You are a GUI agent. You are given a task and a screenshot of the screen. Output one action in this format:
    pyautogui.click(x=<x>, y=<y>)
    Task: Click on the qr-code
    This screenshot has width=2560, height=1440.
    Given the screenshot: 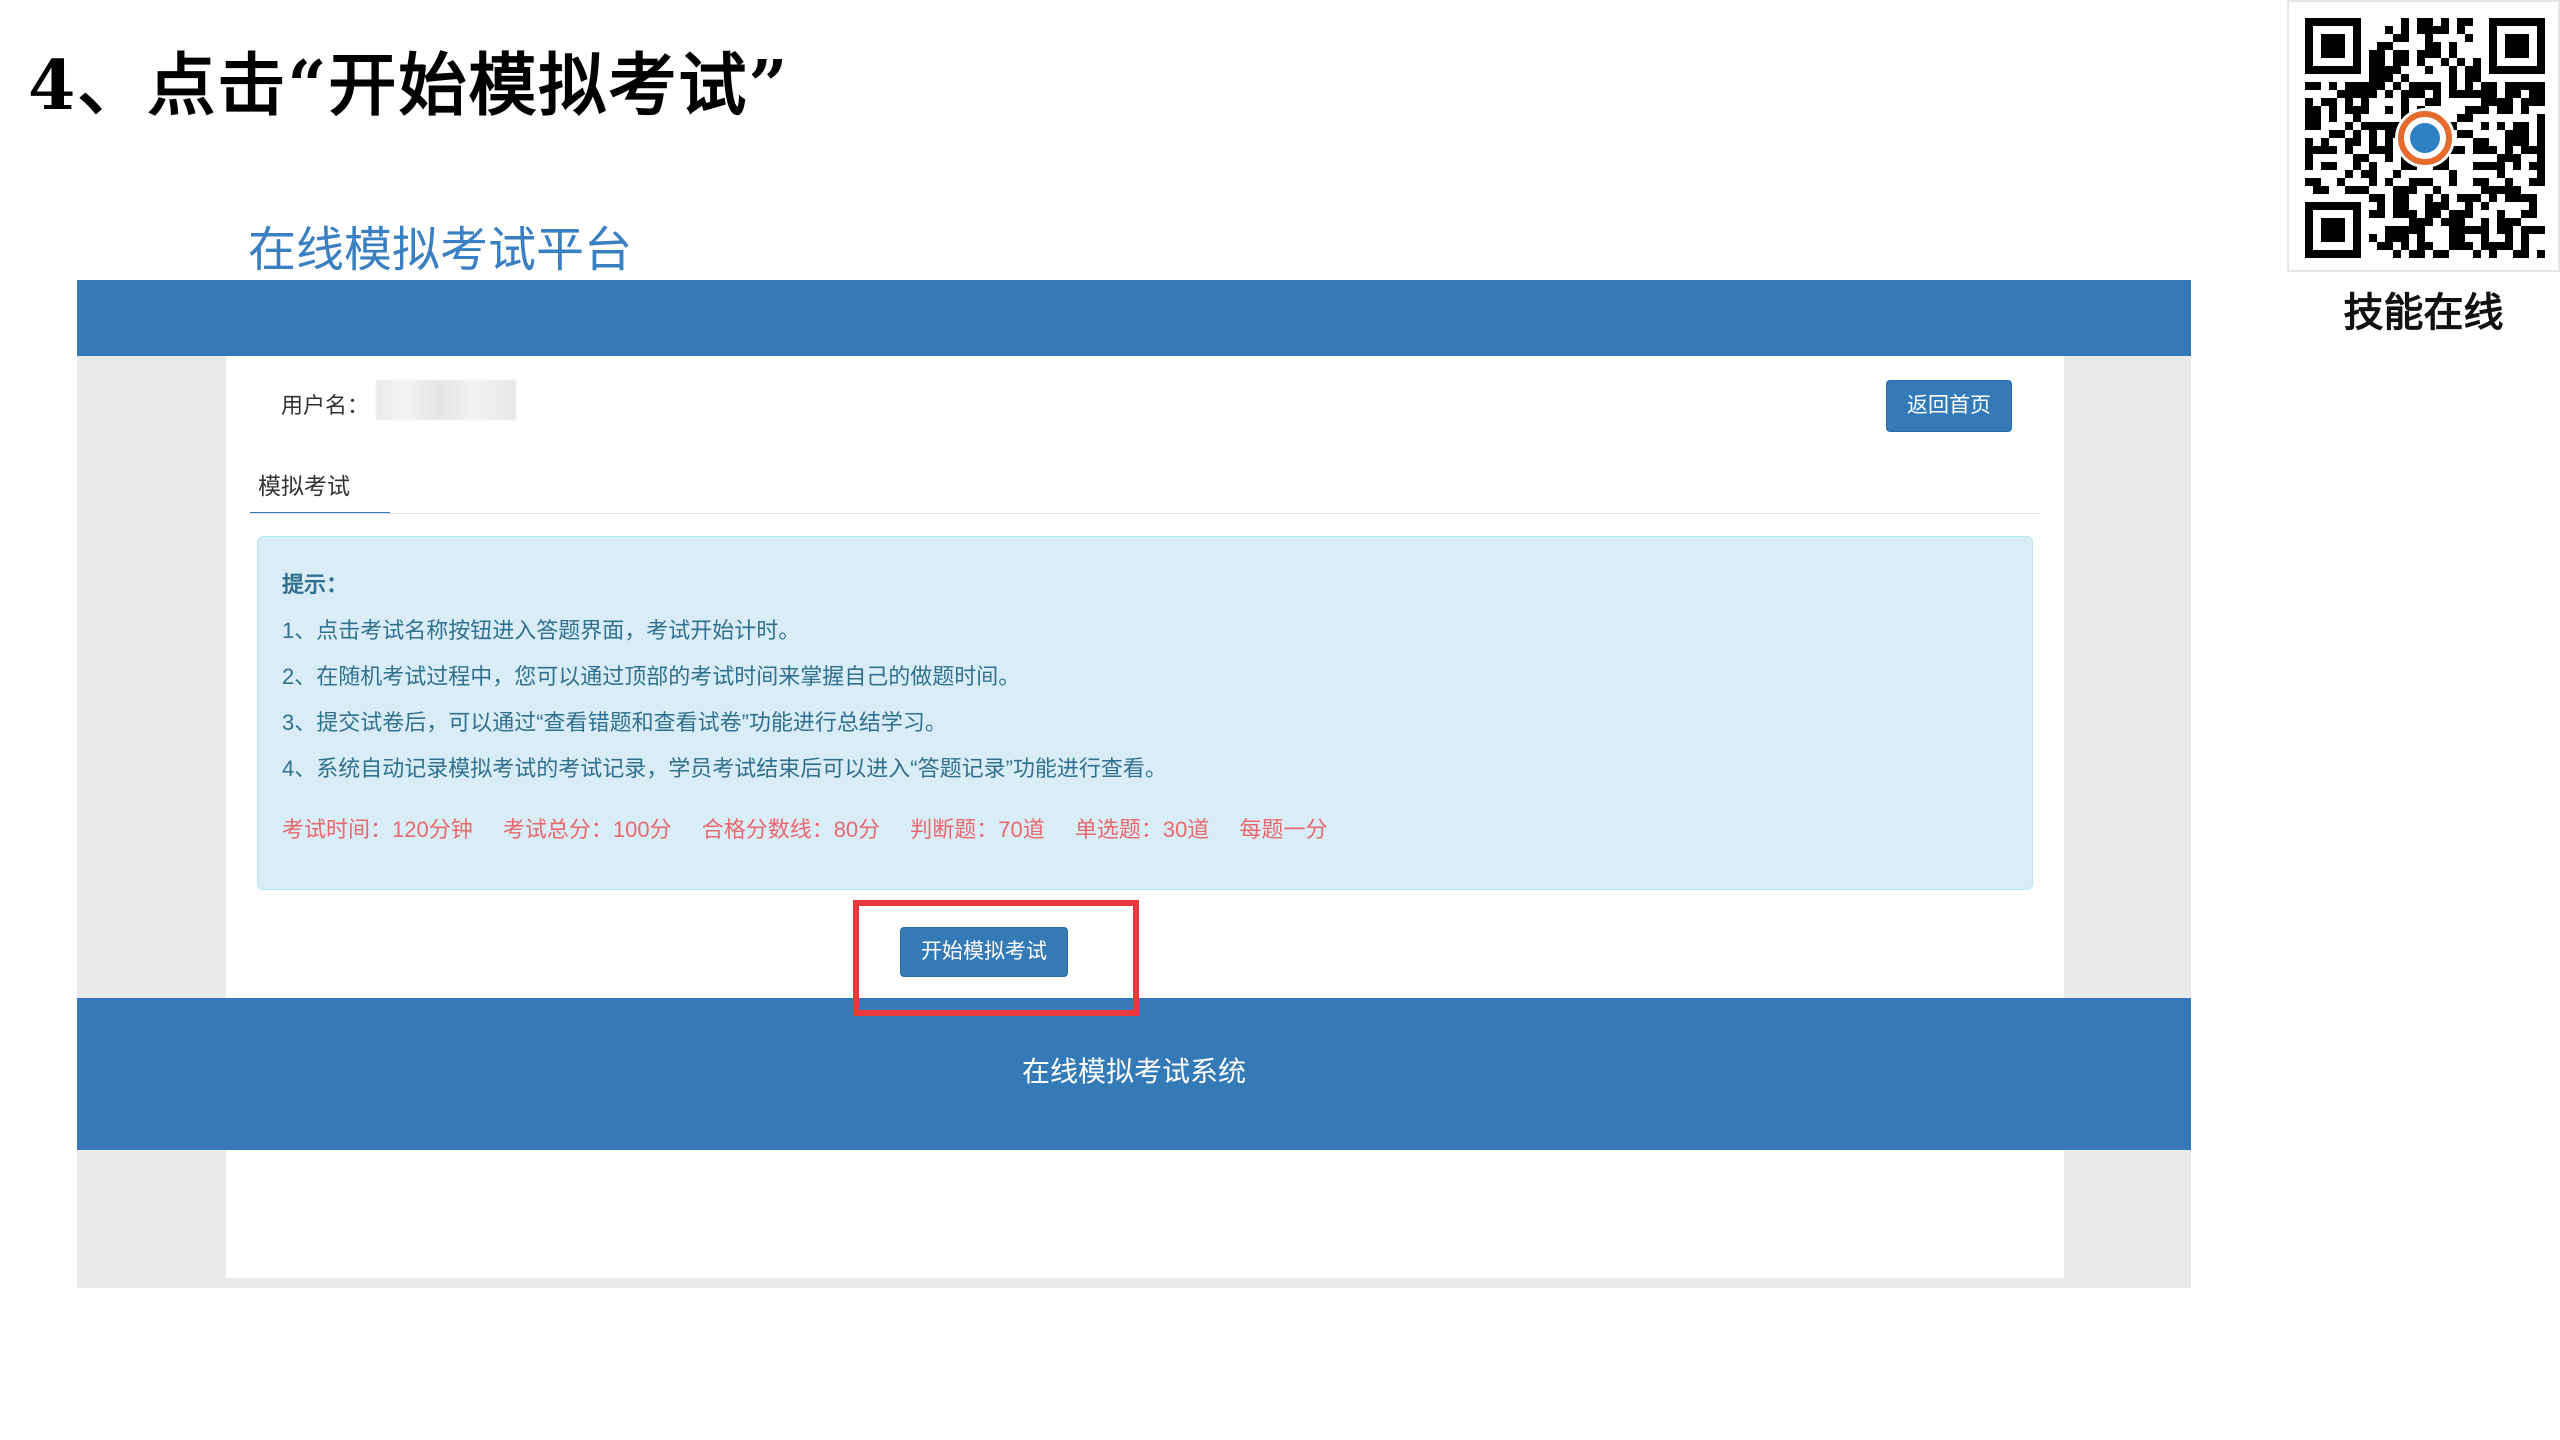 What is the action you would take?
    pyautogui.click(x=2423, y=136)
    